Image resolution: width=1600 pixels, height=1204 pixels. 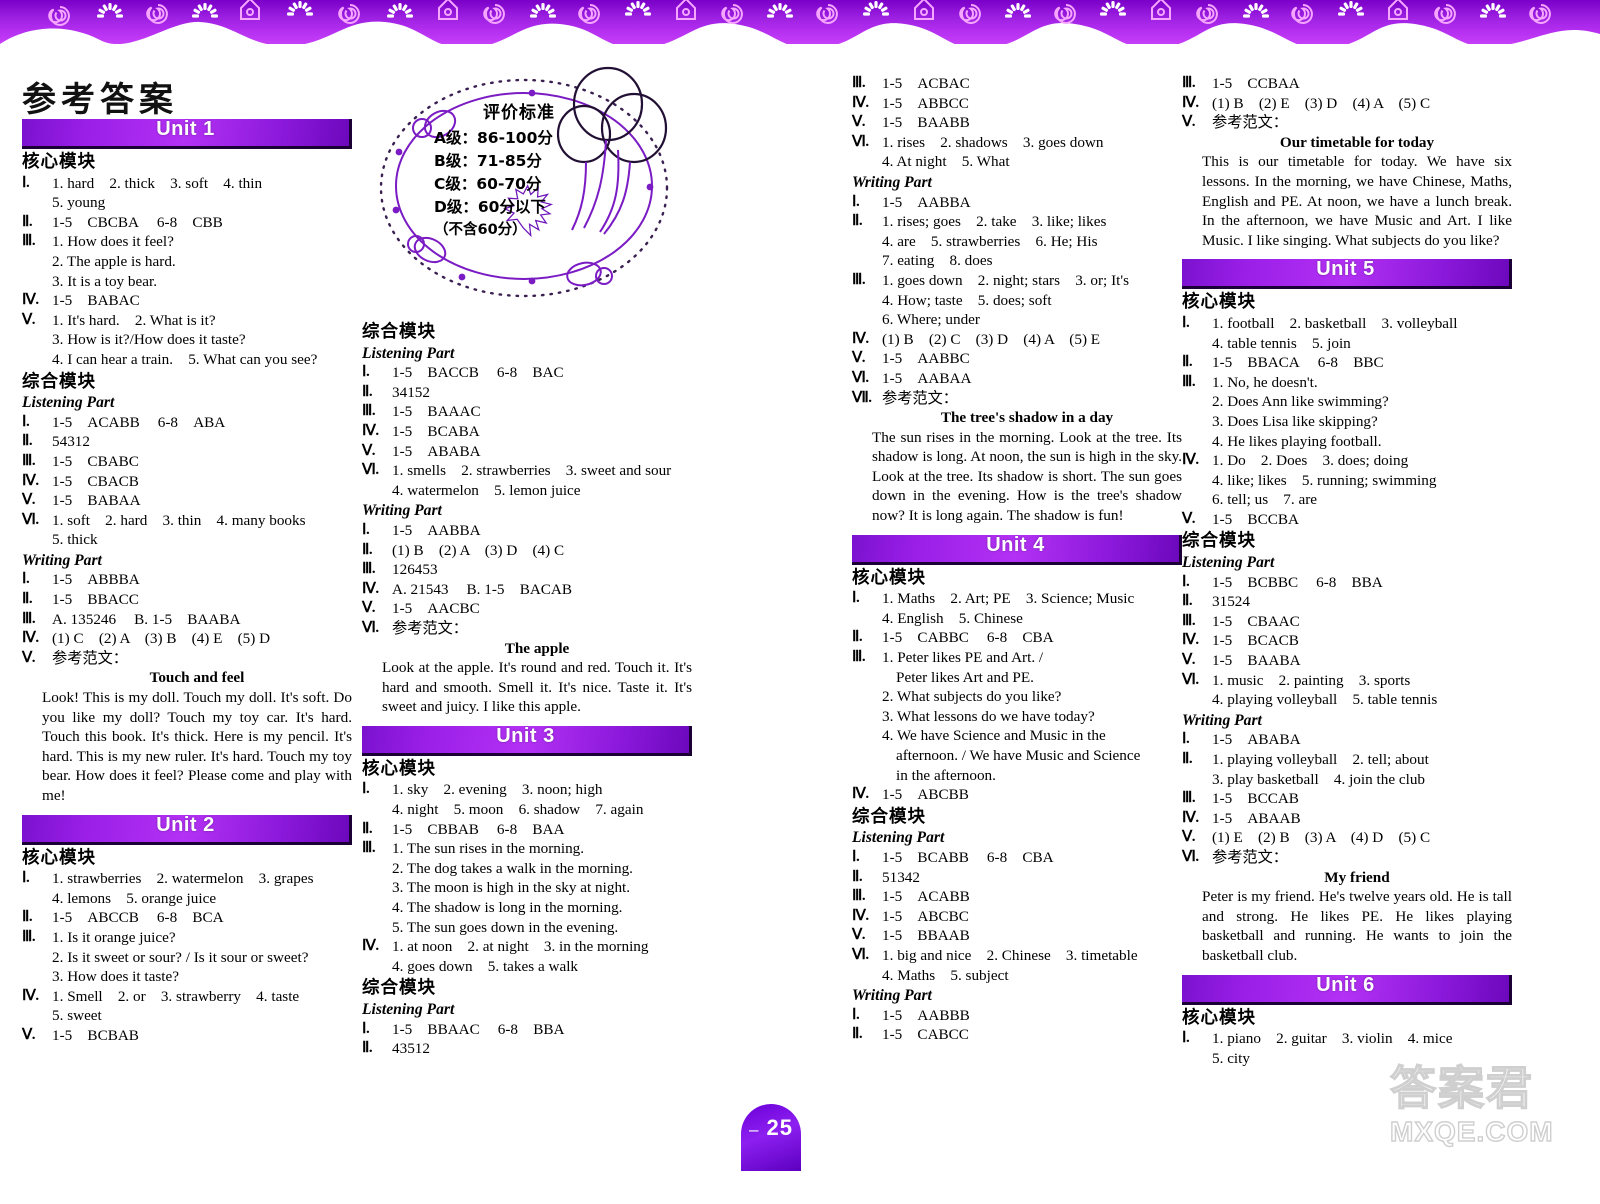 What do you see at coordinates (399, 768) in the screenshot?
I see `u3-core-module-heading: 核心模块` at bounding box center [399, 768].